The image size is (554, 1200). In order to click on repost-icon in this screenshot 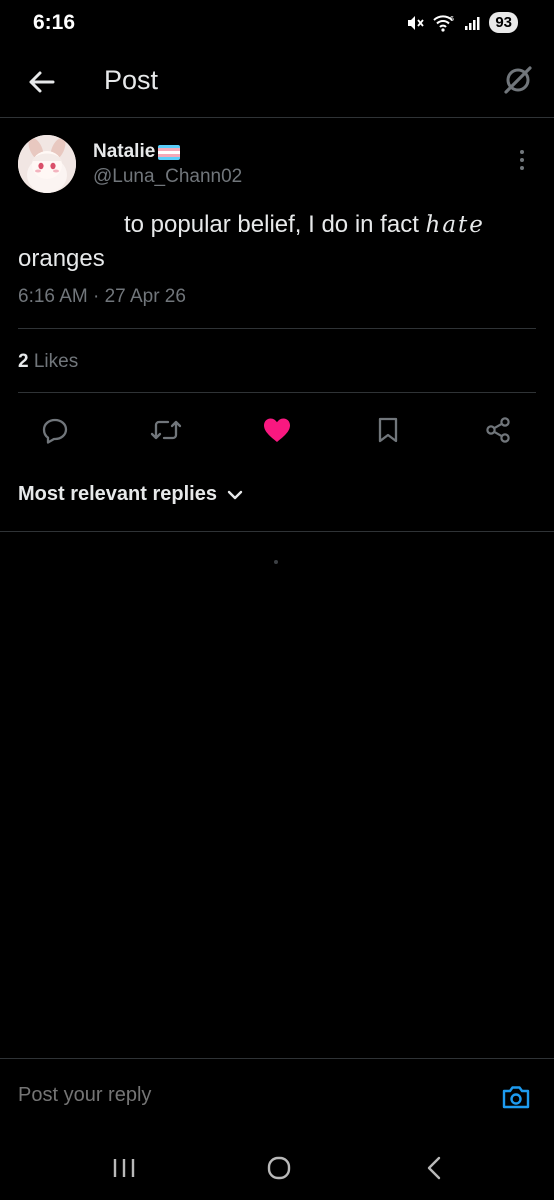, I will do `click(166, 430)`.